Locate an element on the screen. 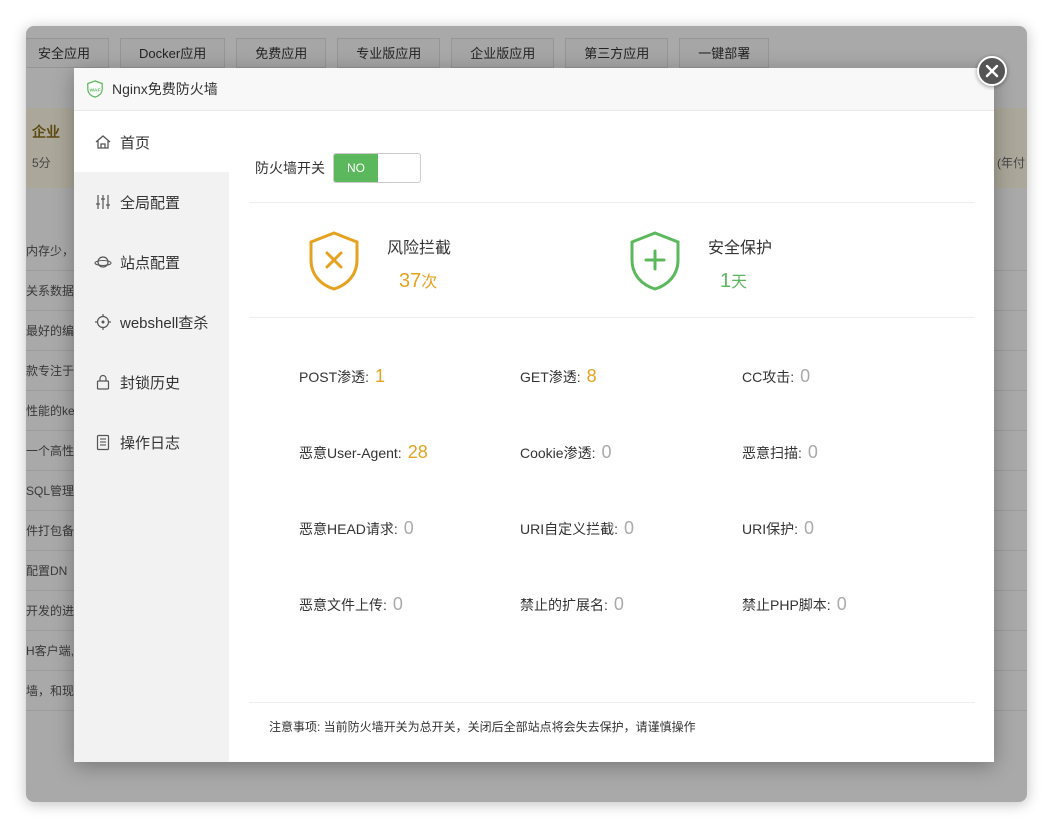  sidebar-item-home: 首页 is located at coordinates (151, 142).